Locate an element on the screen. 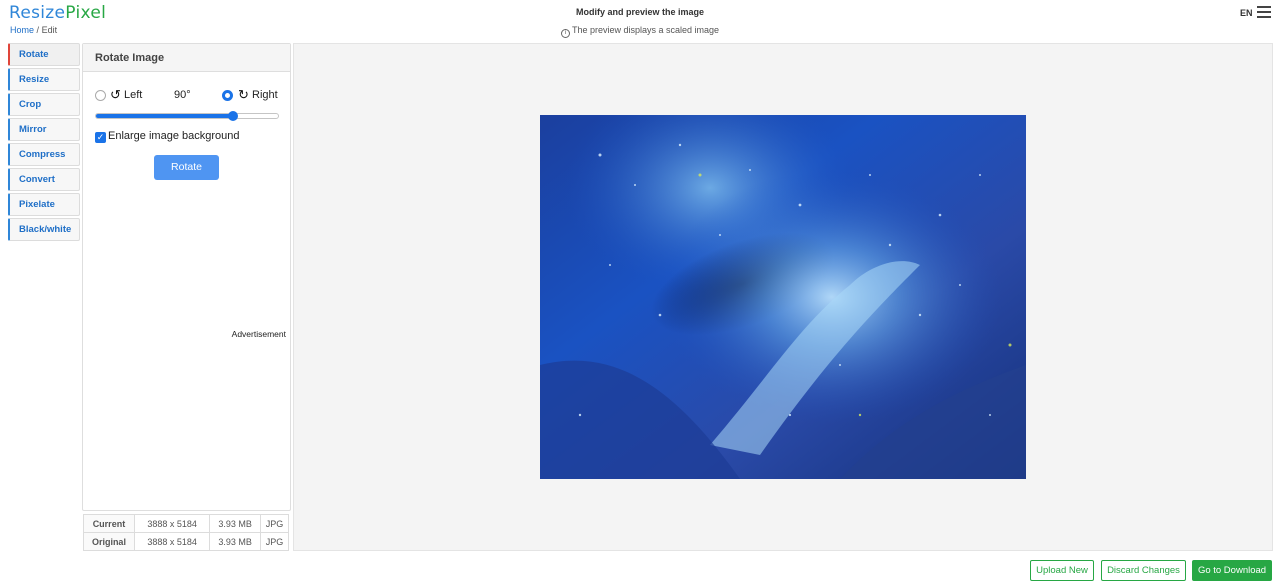 This screenshot has width=1280, height=585. sidebar-item-pixelate: Pixelate is located at coordinates (44, 204).